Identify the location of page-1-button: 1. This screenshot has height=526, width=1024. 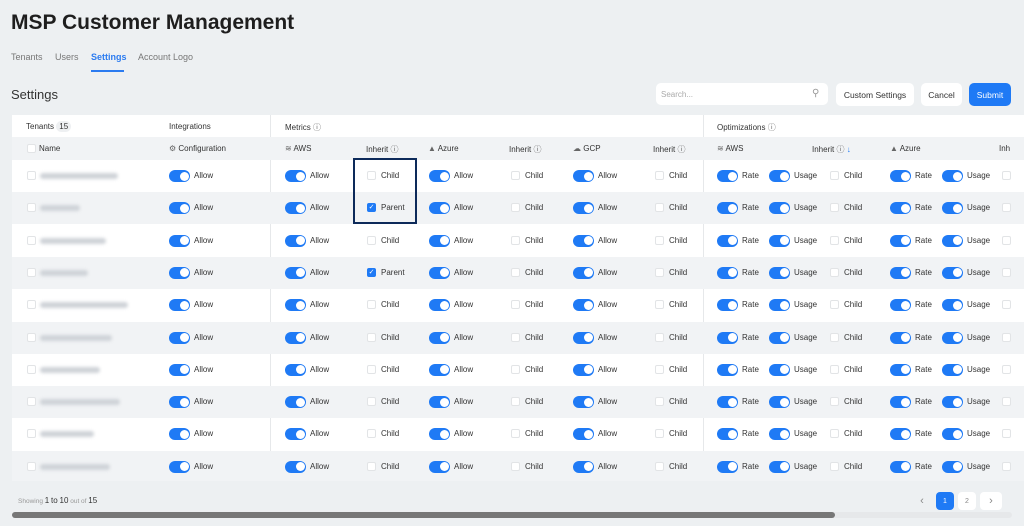
(945, 501).